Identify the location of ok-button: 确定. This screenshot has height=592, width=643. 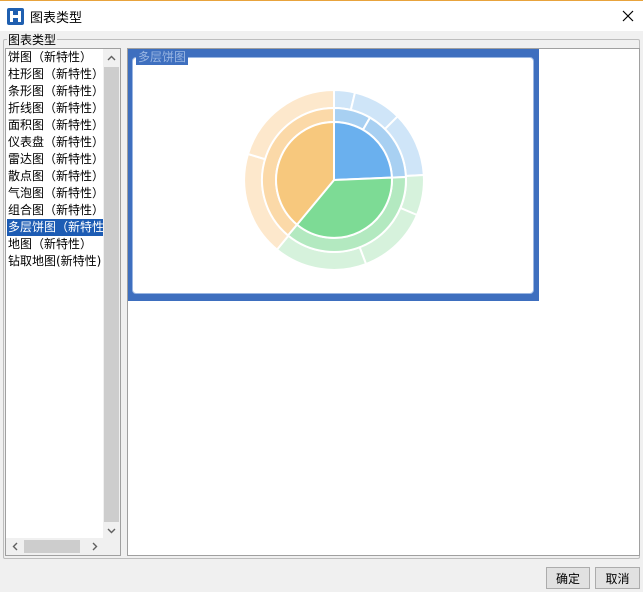
(568, 578).